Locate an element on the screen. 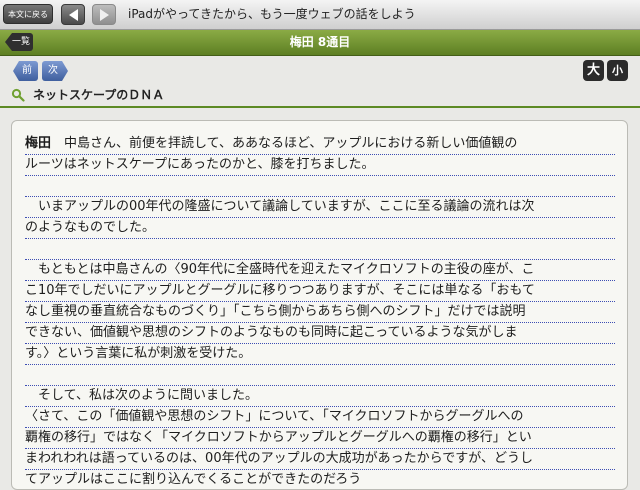  subheading-bar: ネットスケープのＤＮＡ is located at coordinates (320, 96).